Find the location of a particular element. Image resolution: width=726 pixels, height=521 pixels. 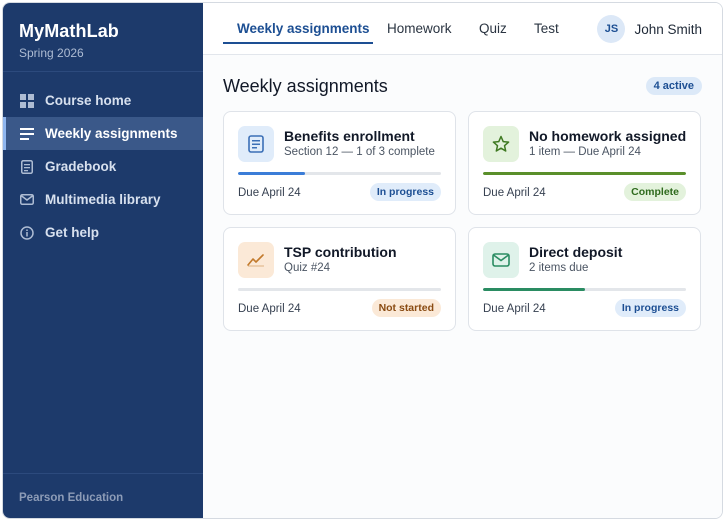

sidebar-item-label: Course home is located at coordinates (88, 100).